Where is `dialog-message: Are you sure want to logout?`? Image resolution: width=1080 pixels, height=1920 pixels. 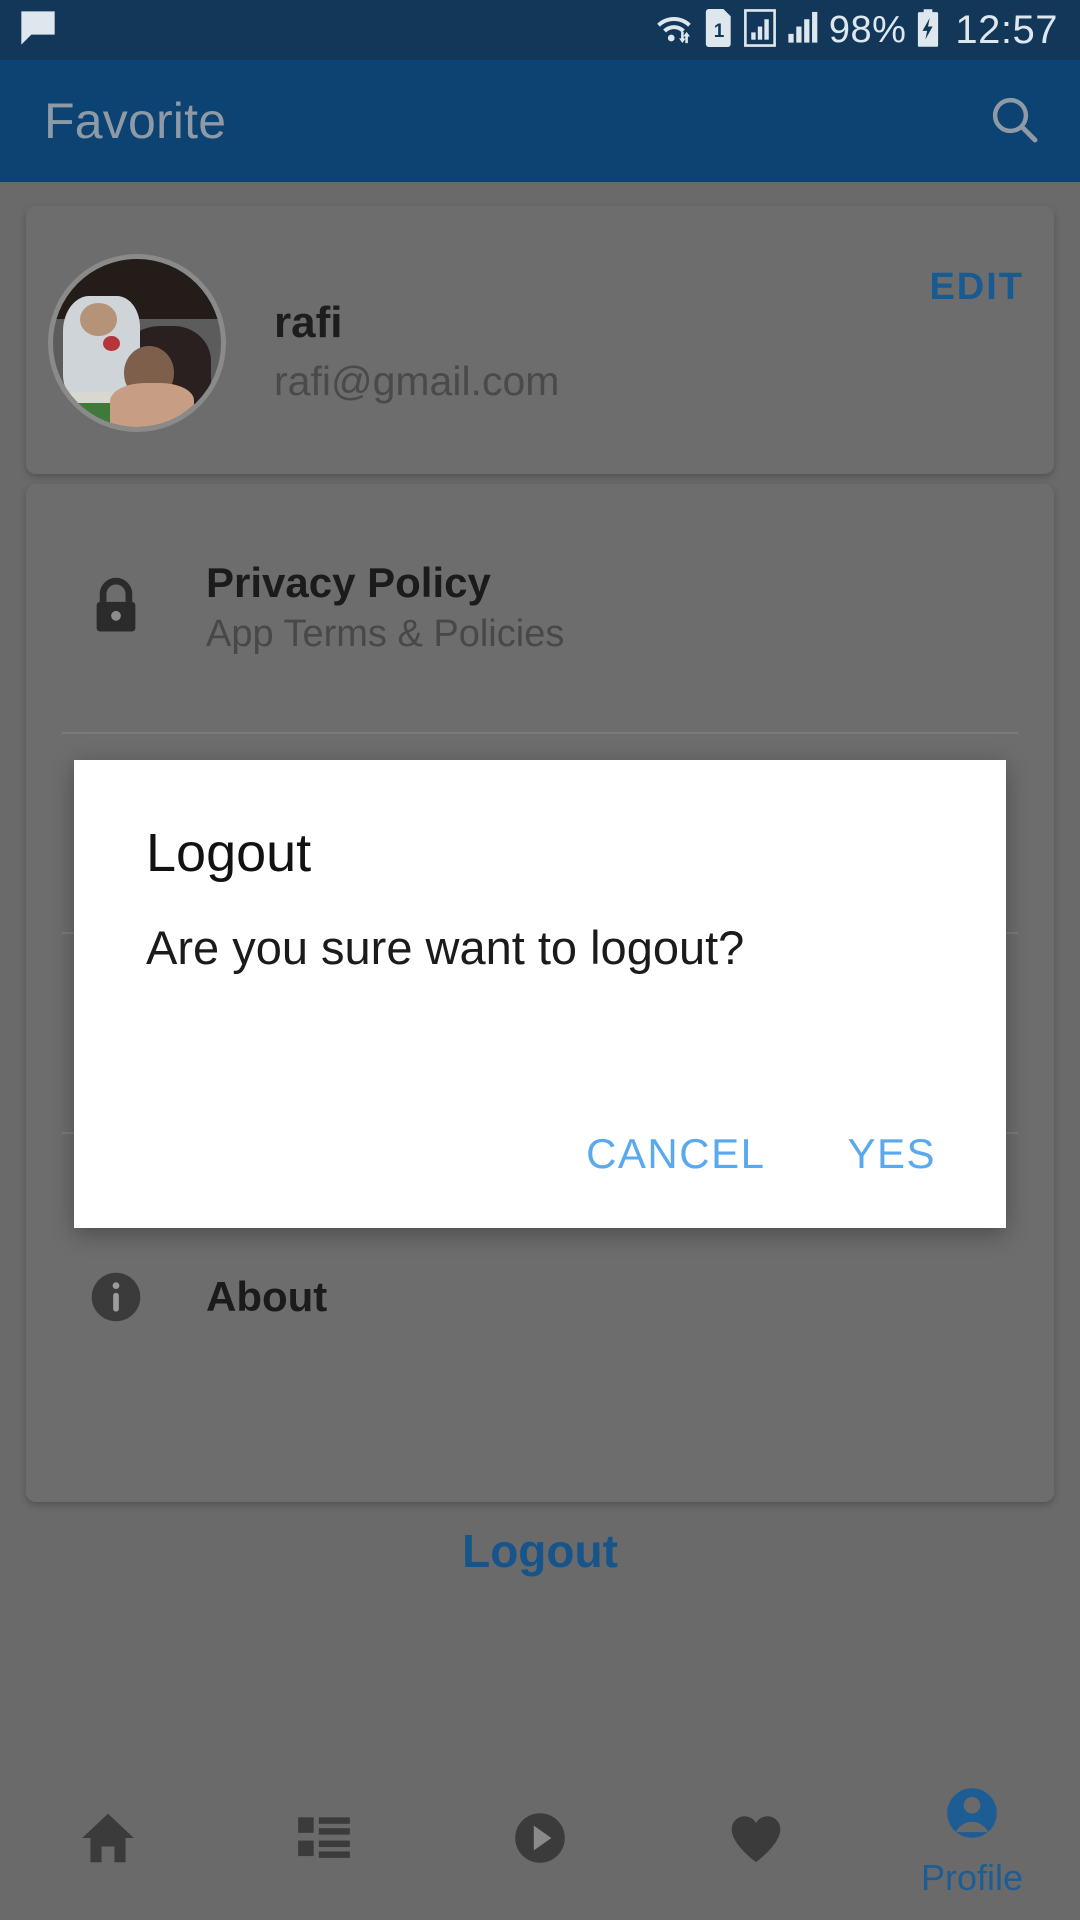
dialog-message: Are you sure want to logout? is located at coordinates (445, 947).